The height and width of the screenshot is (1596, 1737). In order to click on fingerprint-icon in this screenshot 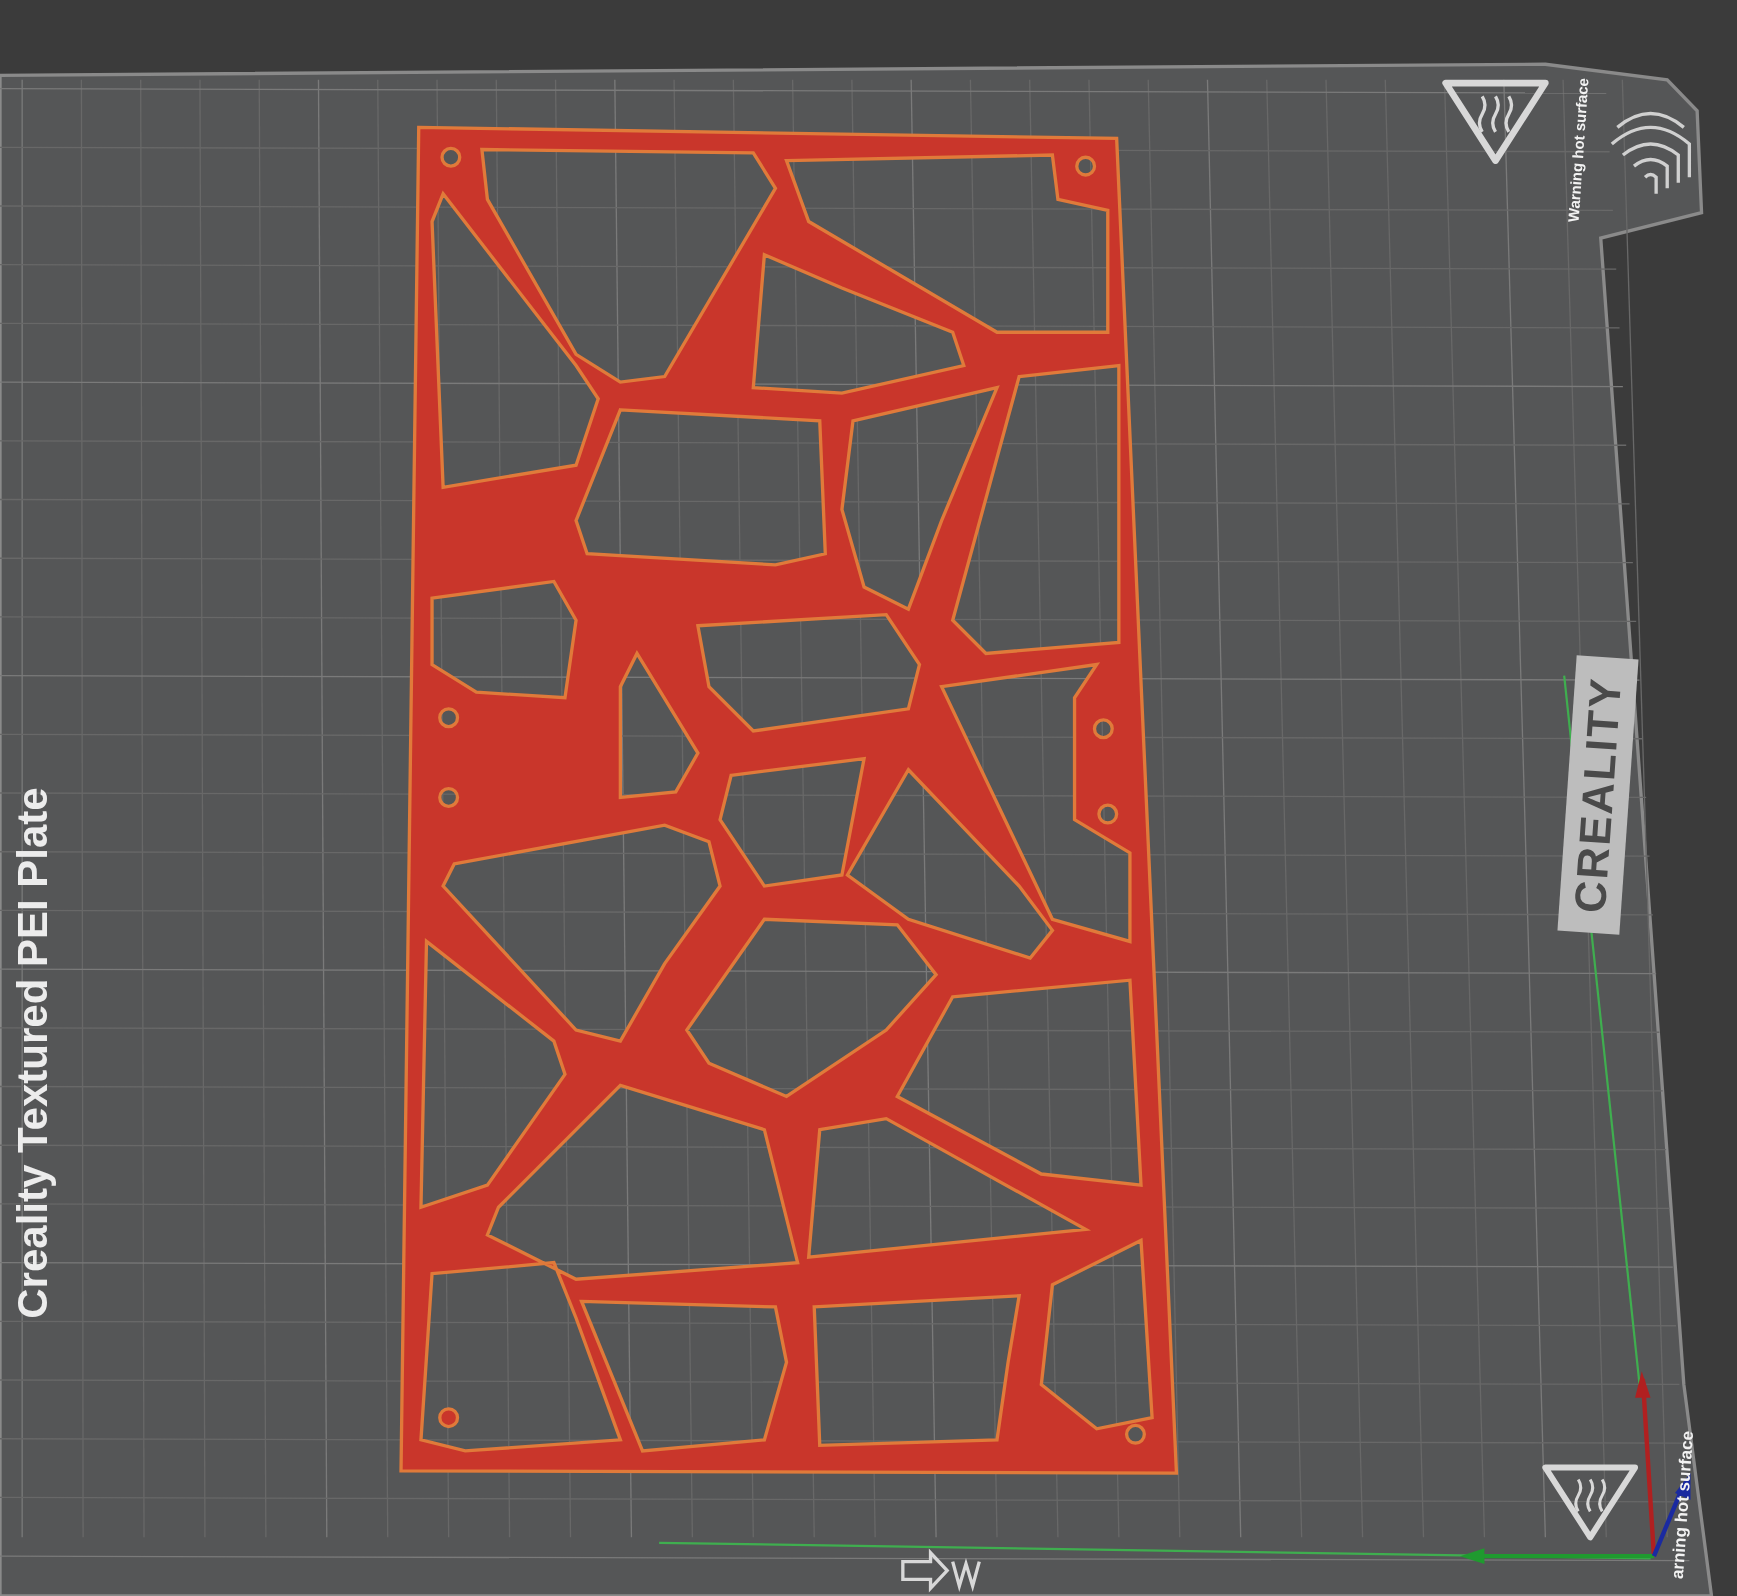, I will do `click(1651, 153)`.